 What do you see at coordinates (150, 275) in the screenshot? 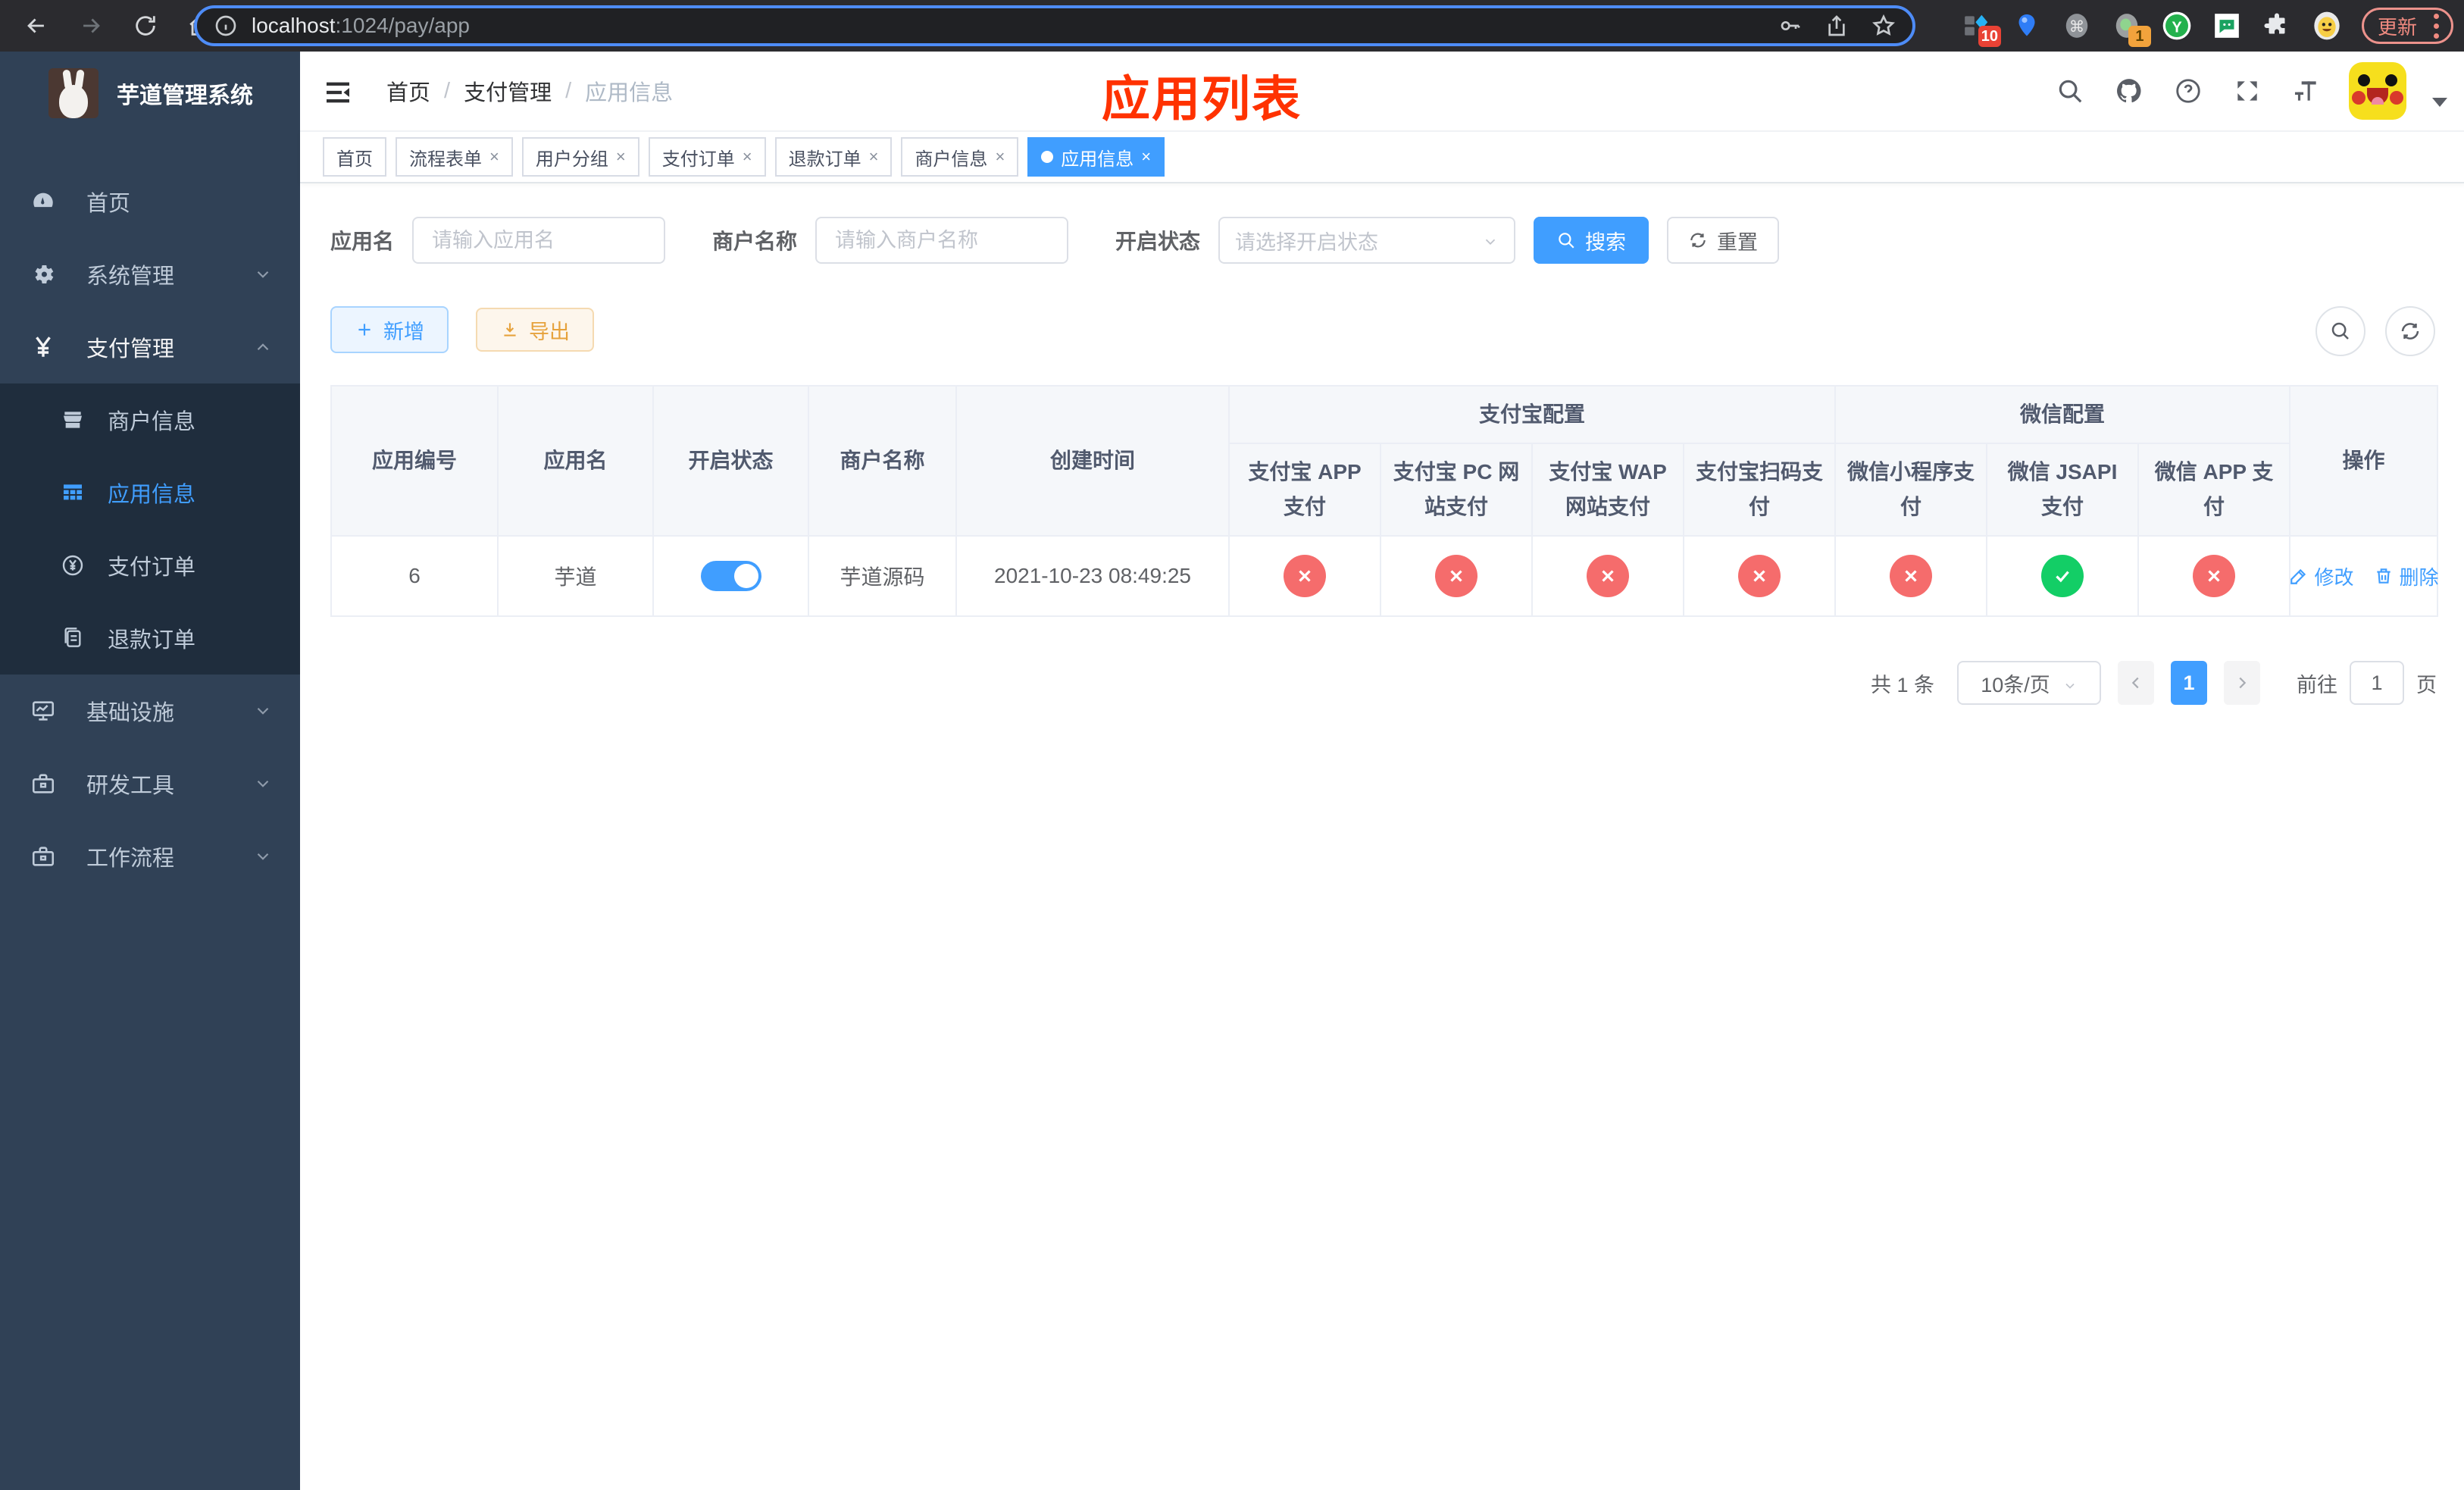
I see `sidebar-item-system: 系统管理` at bounding box center [150, 275].